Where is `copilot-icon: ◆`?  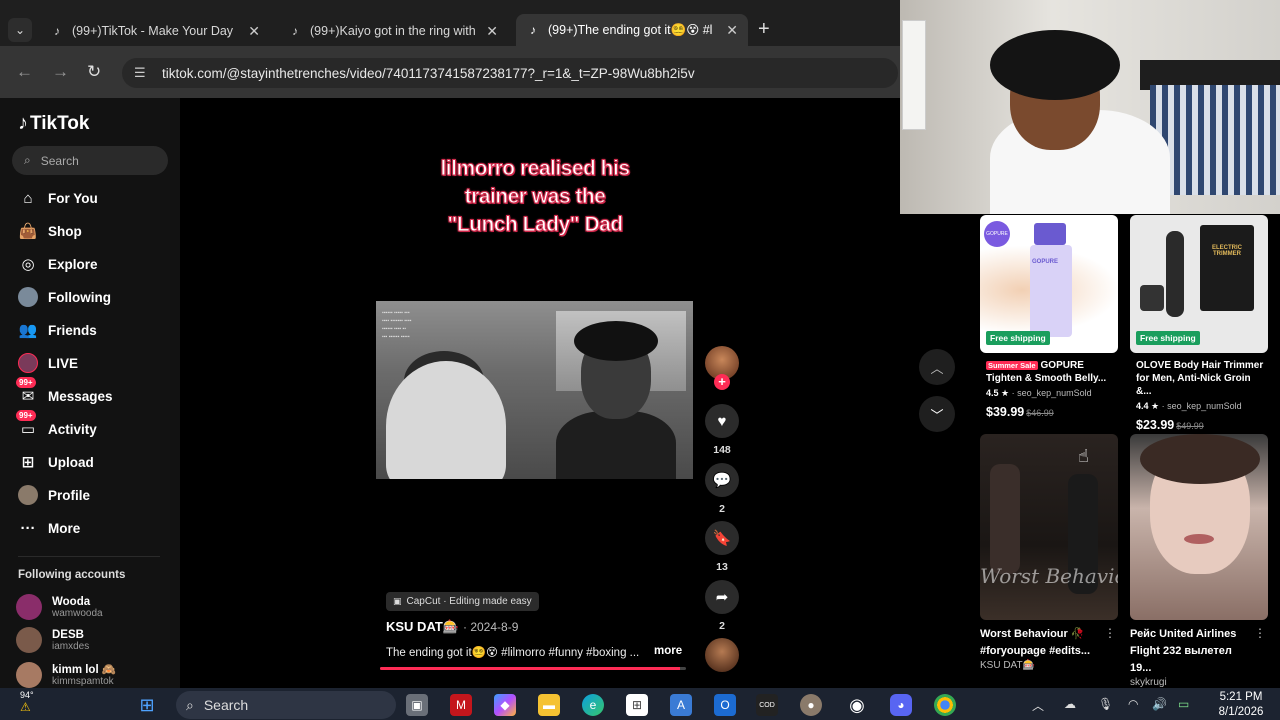 copilot-icon: ◆ is located at coordinates (505, 705).